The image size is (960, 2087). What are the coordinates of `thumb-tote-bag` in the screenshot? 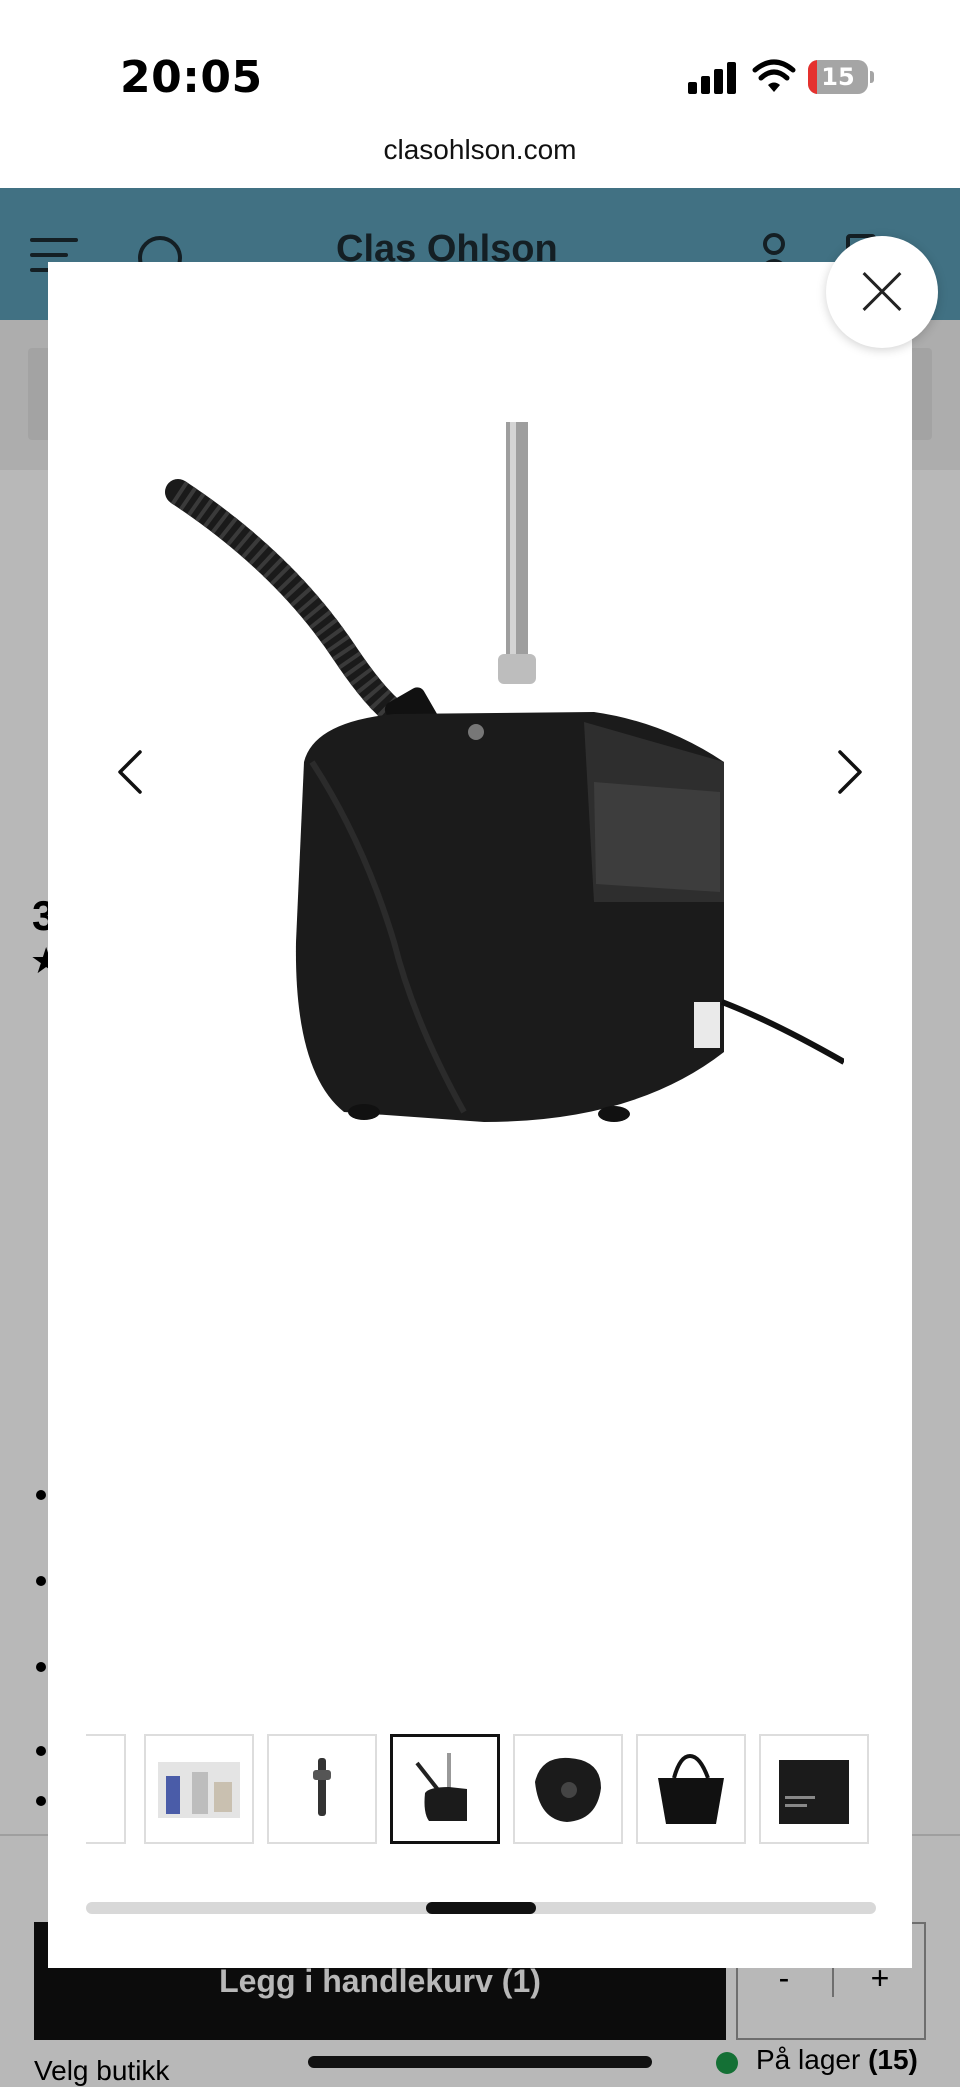 It's located at (691, 1789).